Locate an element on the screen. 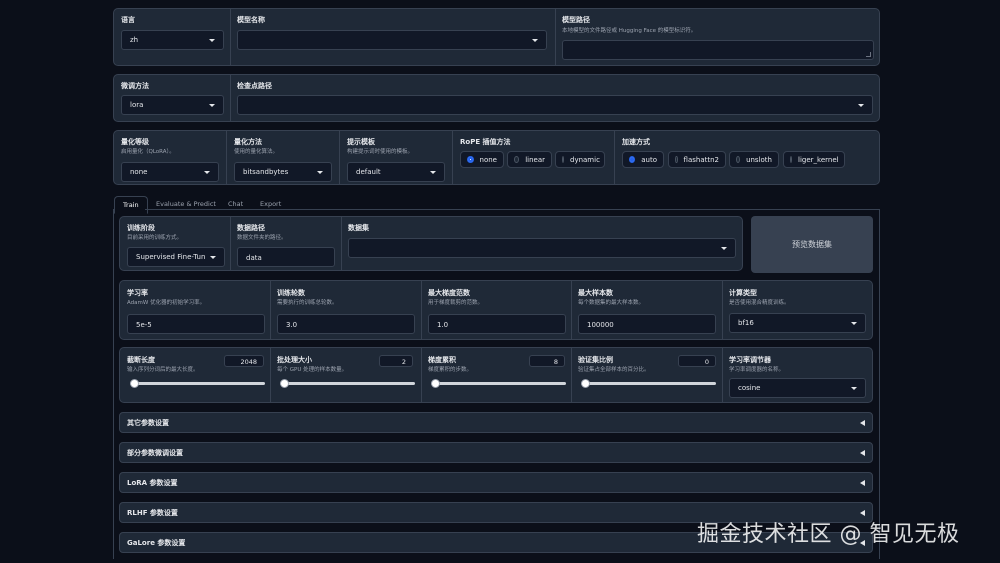 This screenshot has height=563, width=1000. tab-train: Train is located at coordinates (131, 205).